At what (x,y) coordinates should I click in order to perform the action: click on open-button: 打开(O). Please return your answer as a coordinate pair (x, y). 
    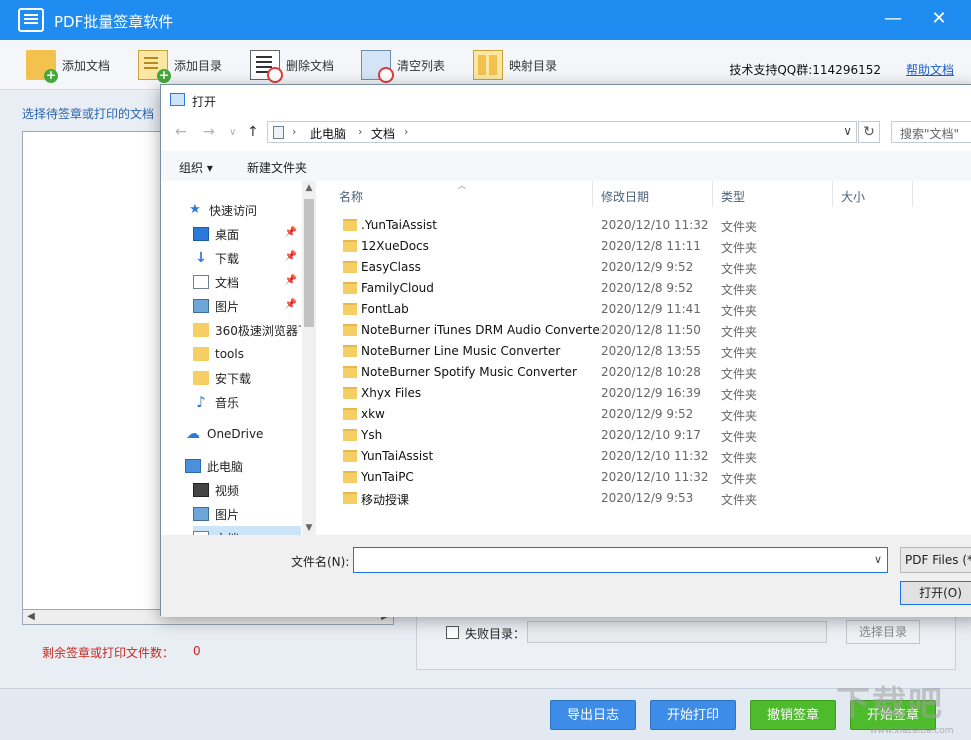
    Looking at the image, I should click on (935, 593).